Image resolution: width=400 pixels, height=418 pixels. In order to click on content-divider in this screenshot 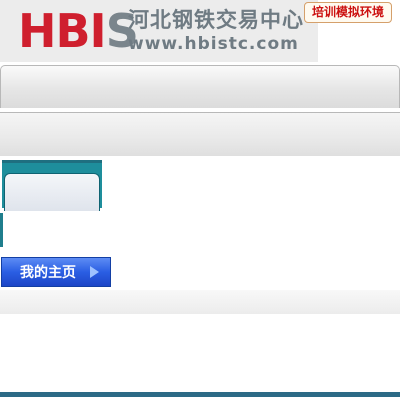, I will do `click(200, 302)`.